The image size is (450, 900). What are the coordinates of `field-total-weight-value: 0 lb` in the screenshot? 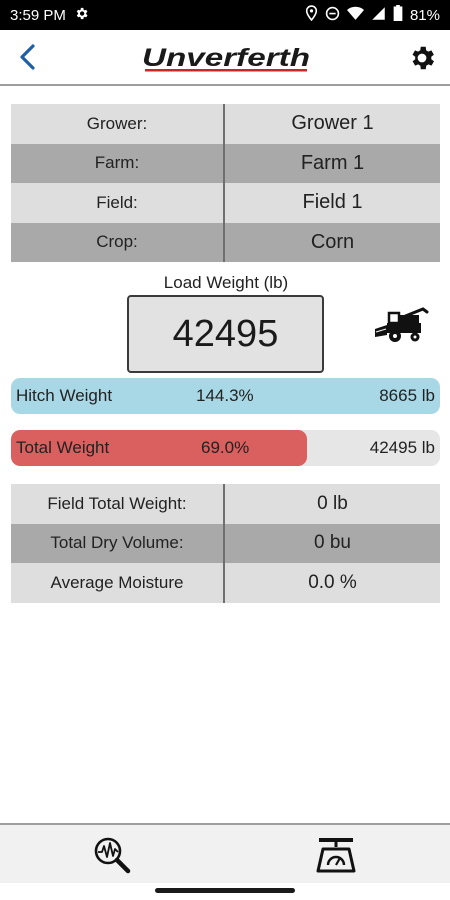 It's located at (332, 503).